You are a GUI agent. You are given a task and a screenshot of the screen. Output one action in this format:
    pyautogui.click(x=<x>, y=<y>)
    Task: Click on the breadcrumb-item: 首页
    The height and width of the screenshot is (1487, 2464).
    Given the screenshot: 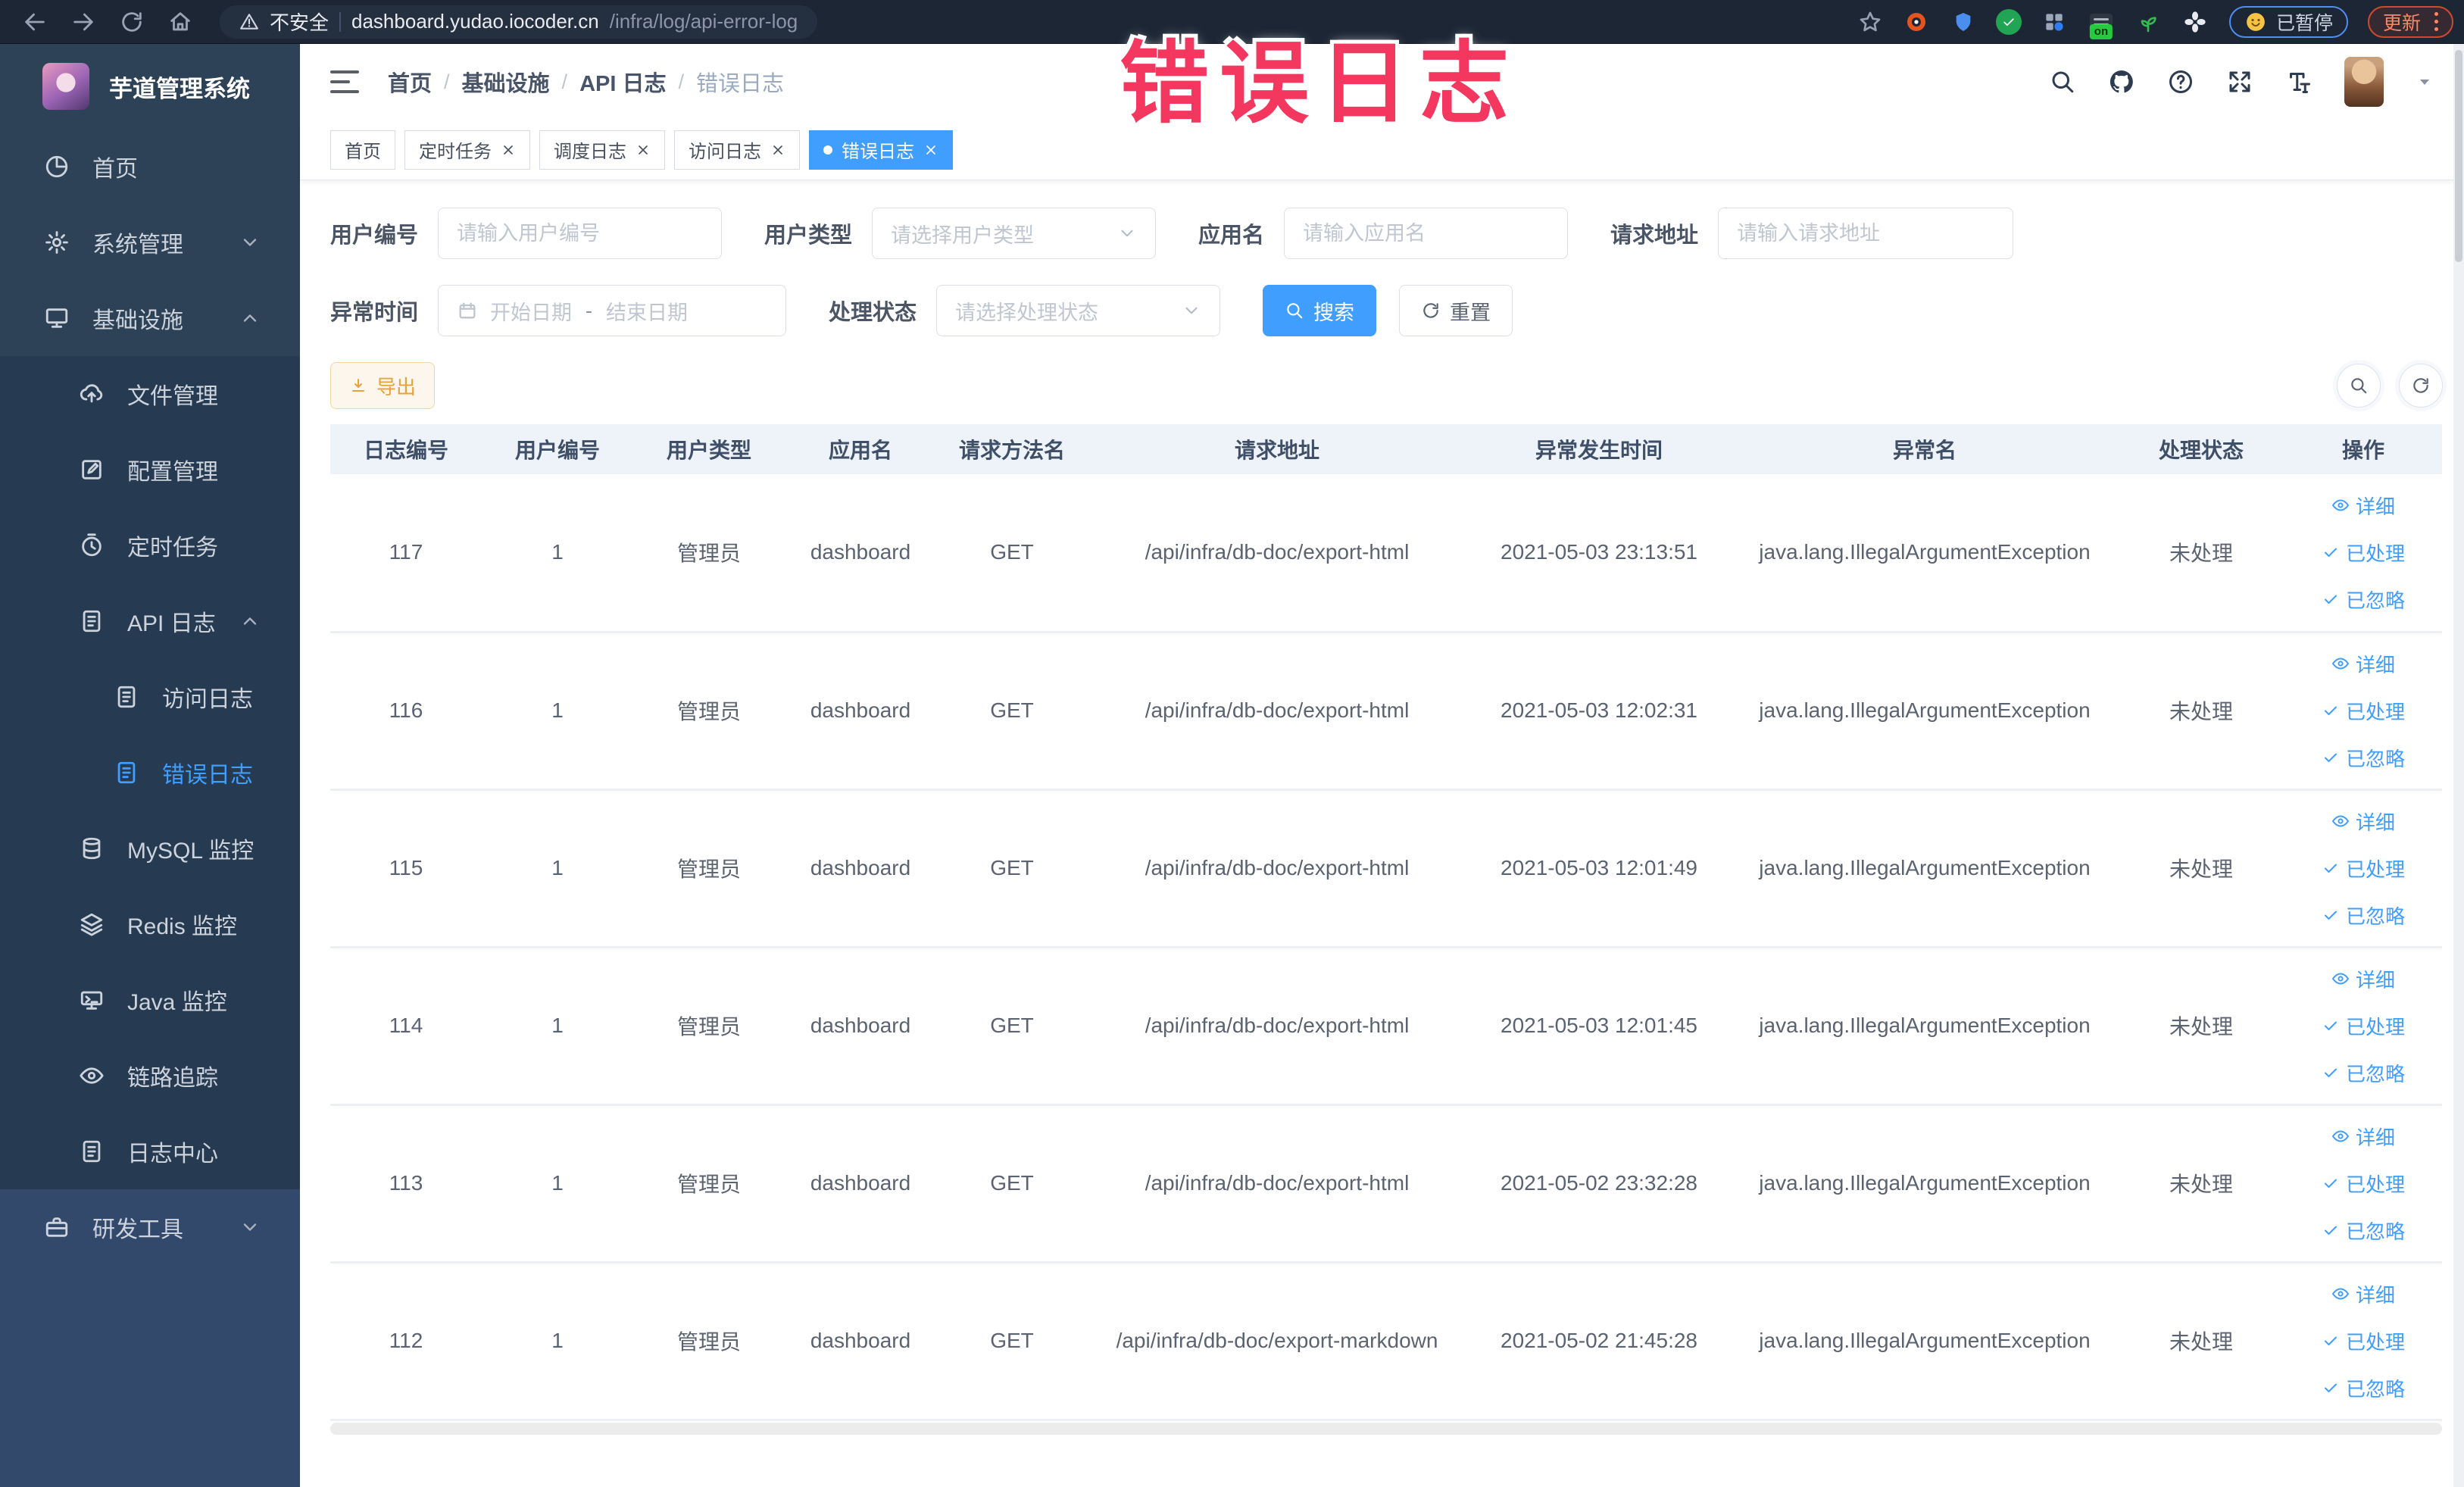 What is the action you would take?
    pyautogui.click(x=410, y=82)
    